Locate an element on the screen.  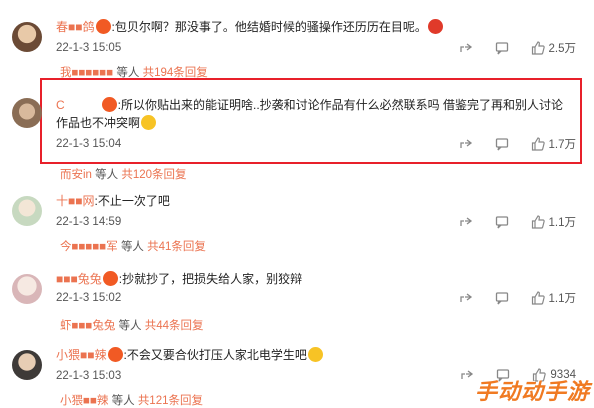
reply-summary: 而安in 等人 共120条回复 is located at coordinates (123, 174).